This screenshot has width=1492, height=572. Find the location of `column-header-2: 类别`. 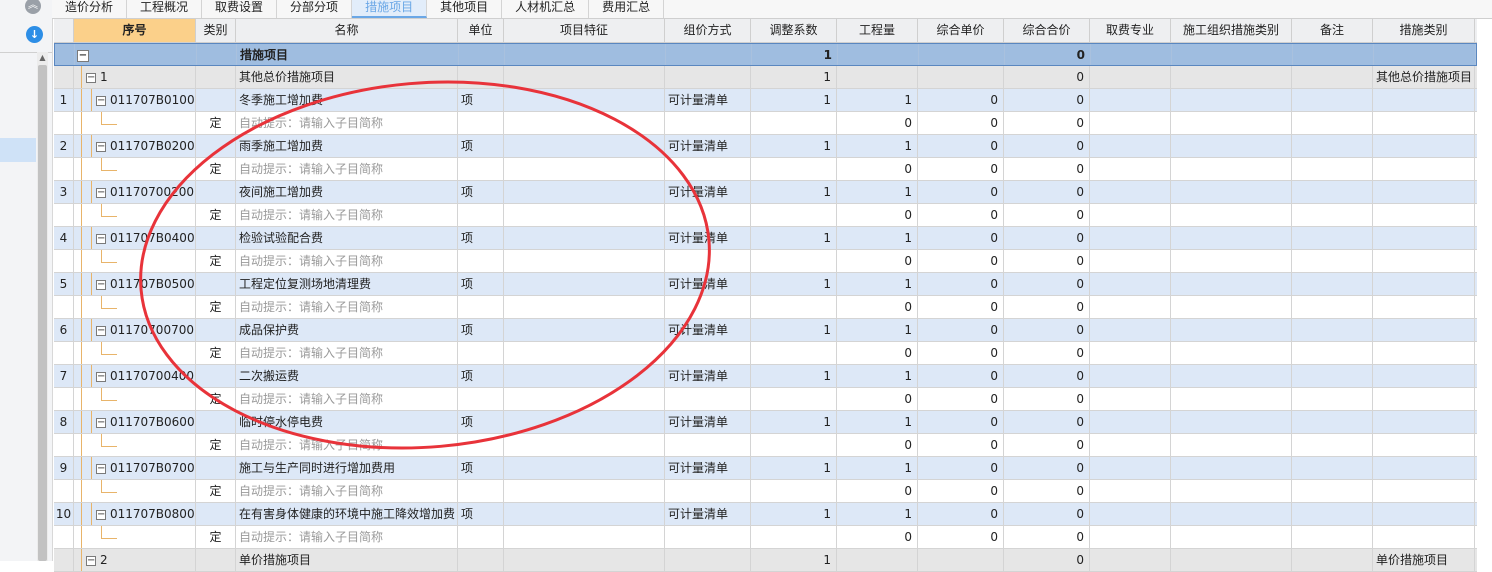

column-header-2: 类别 is located at coordinates (216, 30).